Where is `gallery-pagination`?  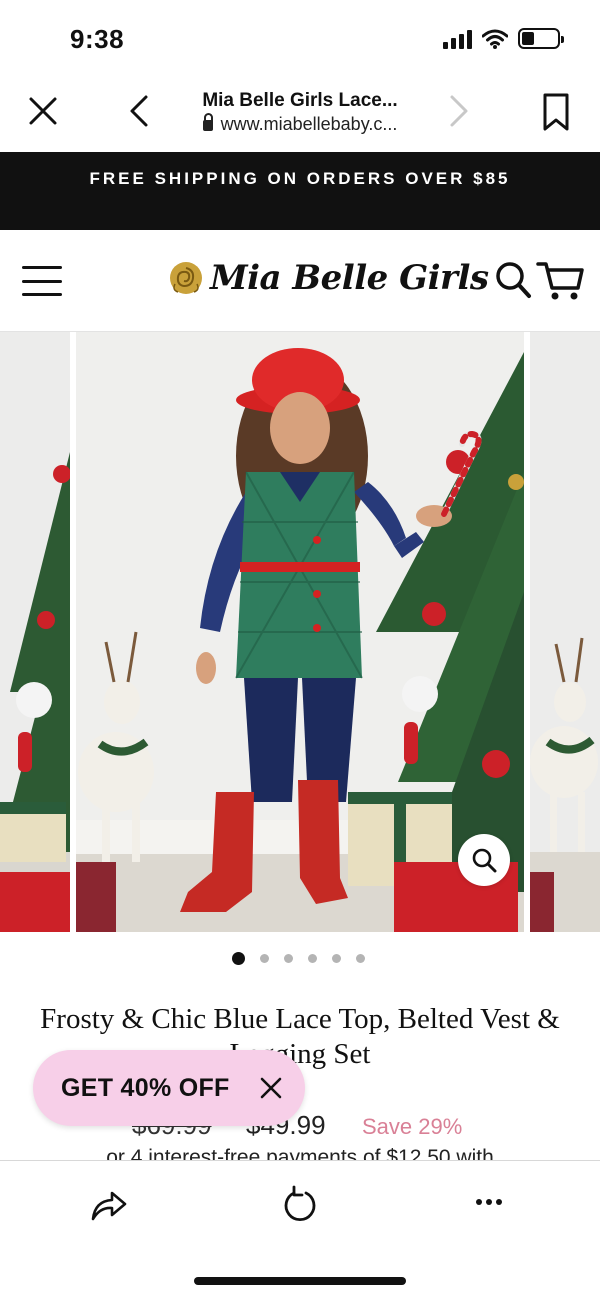
gallery-pagination is located at coordinates (298, 958).